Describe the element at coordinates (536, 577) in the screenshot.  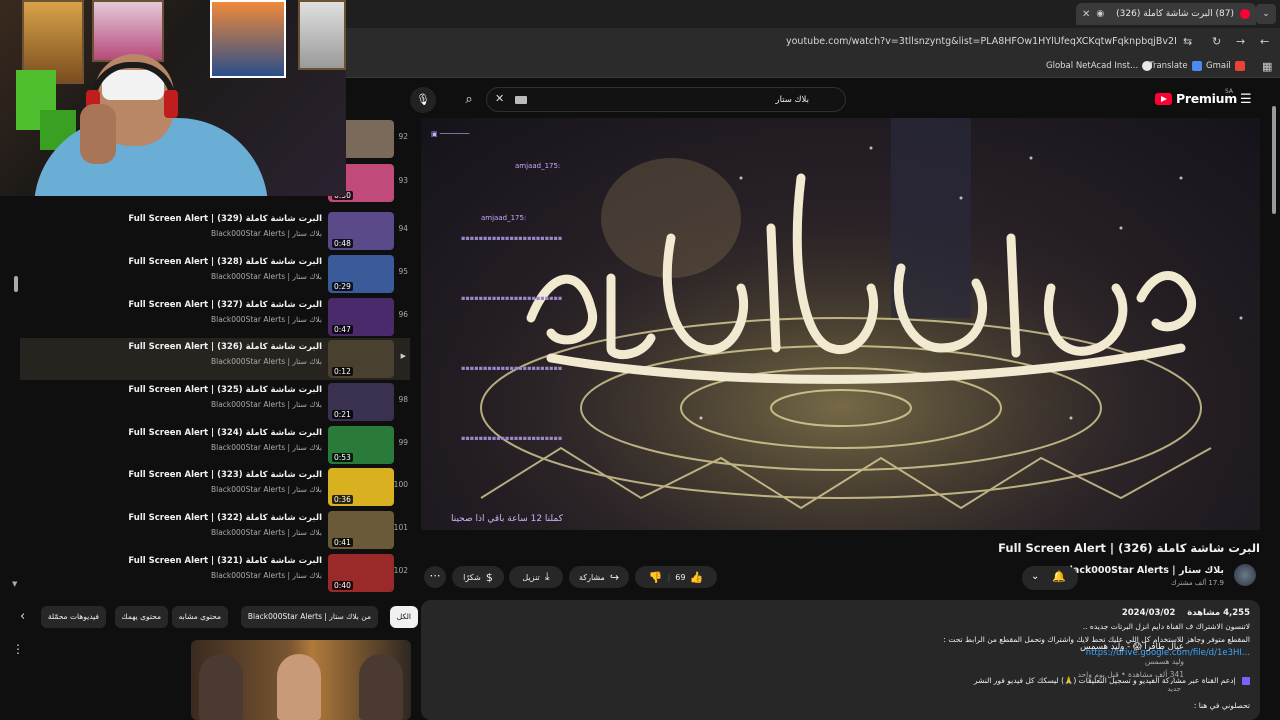
I see `download-button: ⤓ تنزيل` at that location.